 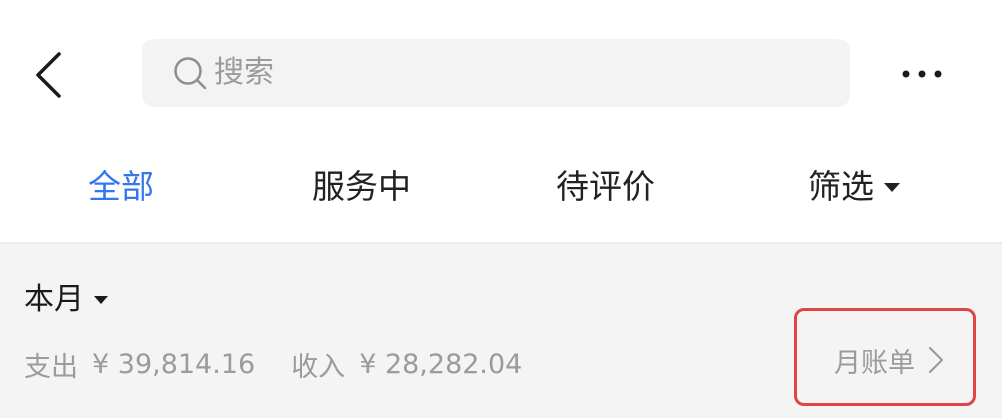 What do you see at coordinates (174, 364) in the screenshot?
I see `expense-value: ¥ 39,814.16` at bounding box center [174, 364].